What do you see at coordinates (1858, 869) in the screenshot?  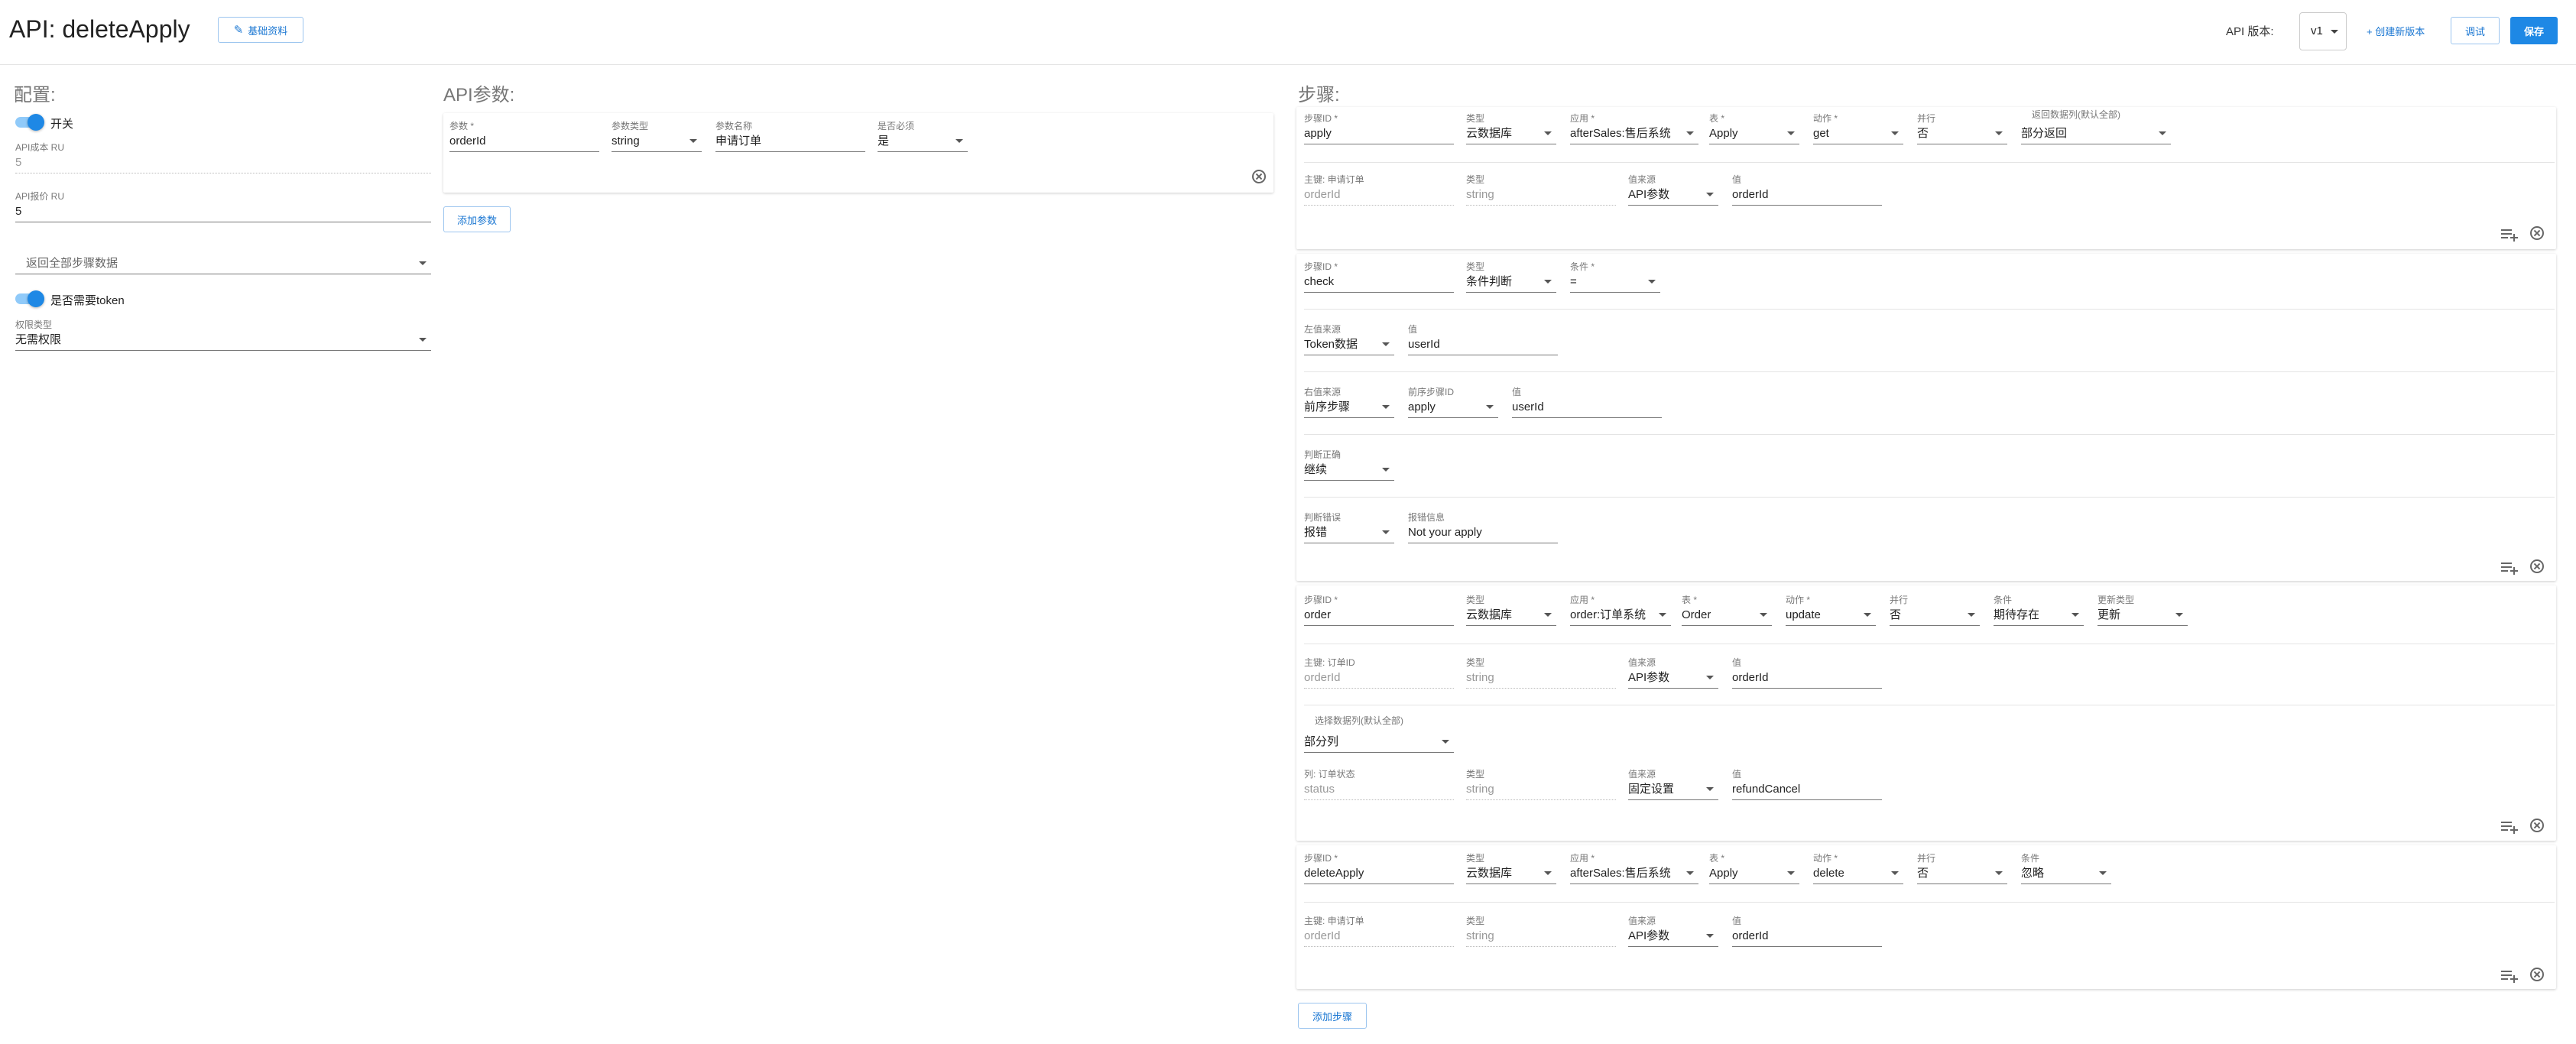 I see `step-action-select: 动作 * delete` at bounding box center [1858, 869].